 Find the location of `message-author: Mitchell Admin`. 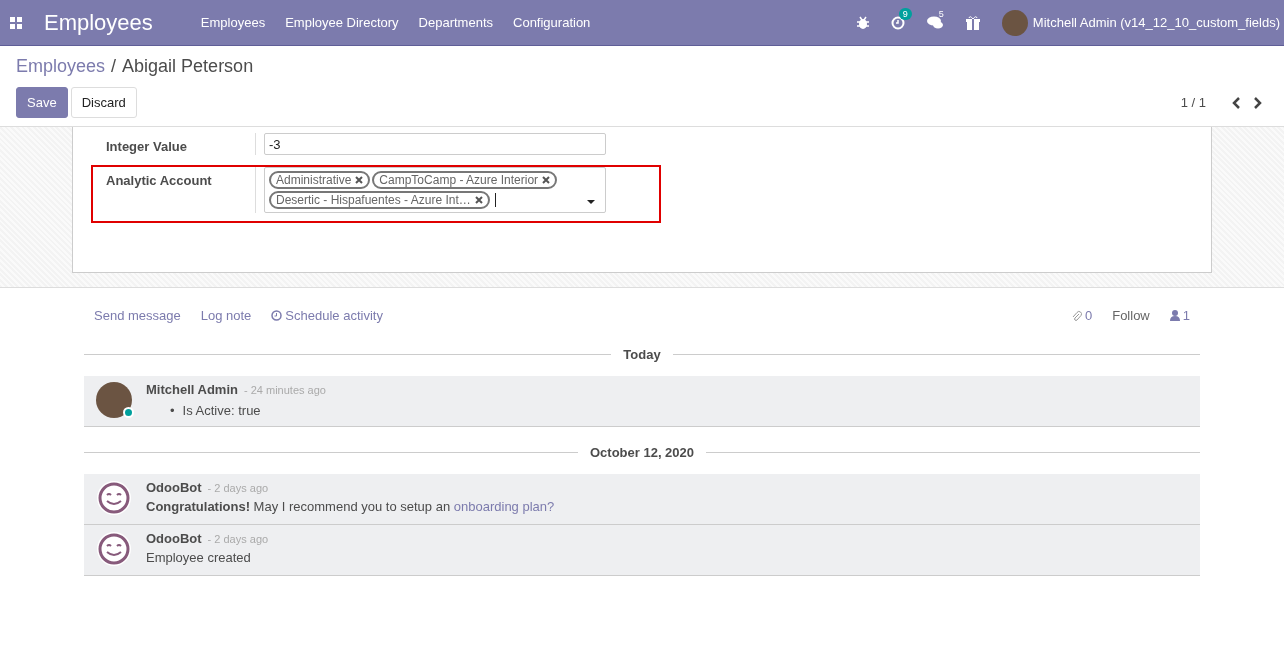

message-author: Mitchell Admin is located at coordinates (192, 389).